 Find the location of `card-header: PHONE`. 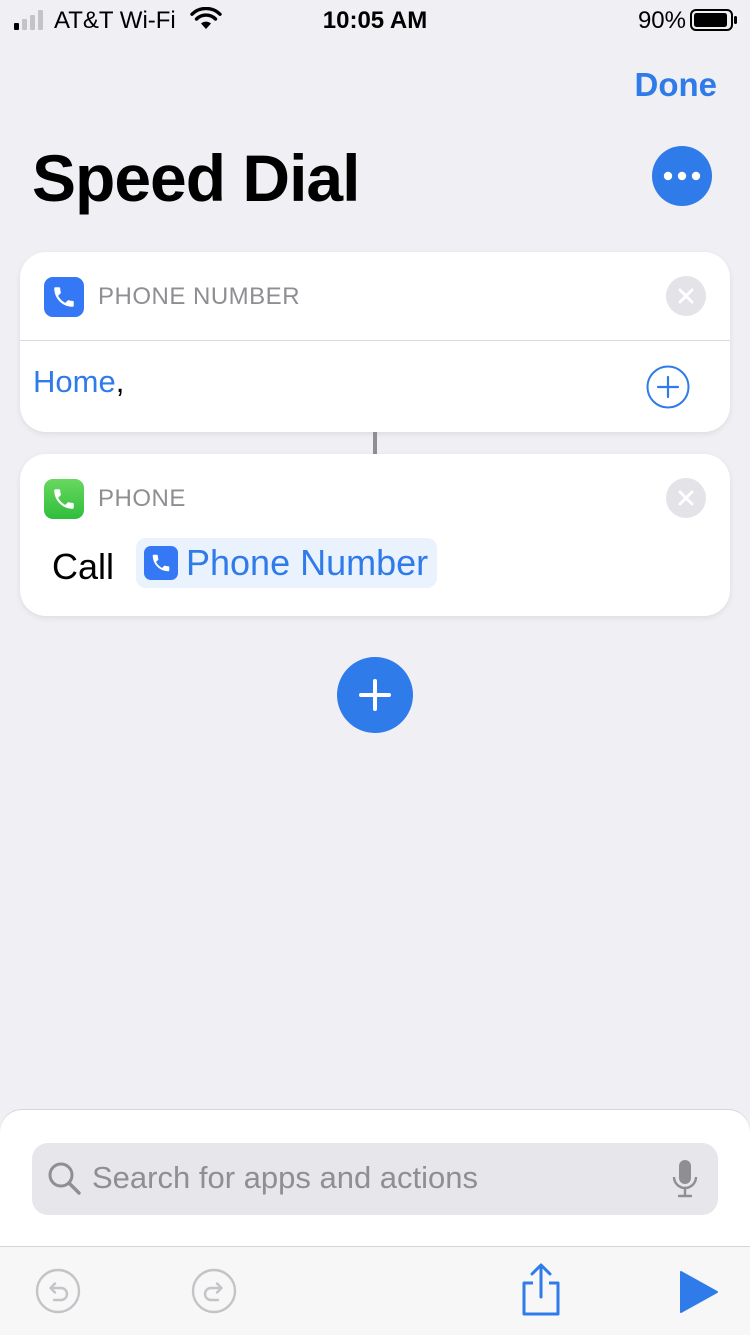

card-header: PHONE is located at coordinates (115, 499).